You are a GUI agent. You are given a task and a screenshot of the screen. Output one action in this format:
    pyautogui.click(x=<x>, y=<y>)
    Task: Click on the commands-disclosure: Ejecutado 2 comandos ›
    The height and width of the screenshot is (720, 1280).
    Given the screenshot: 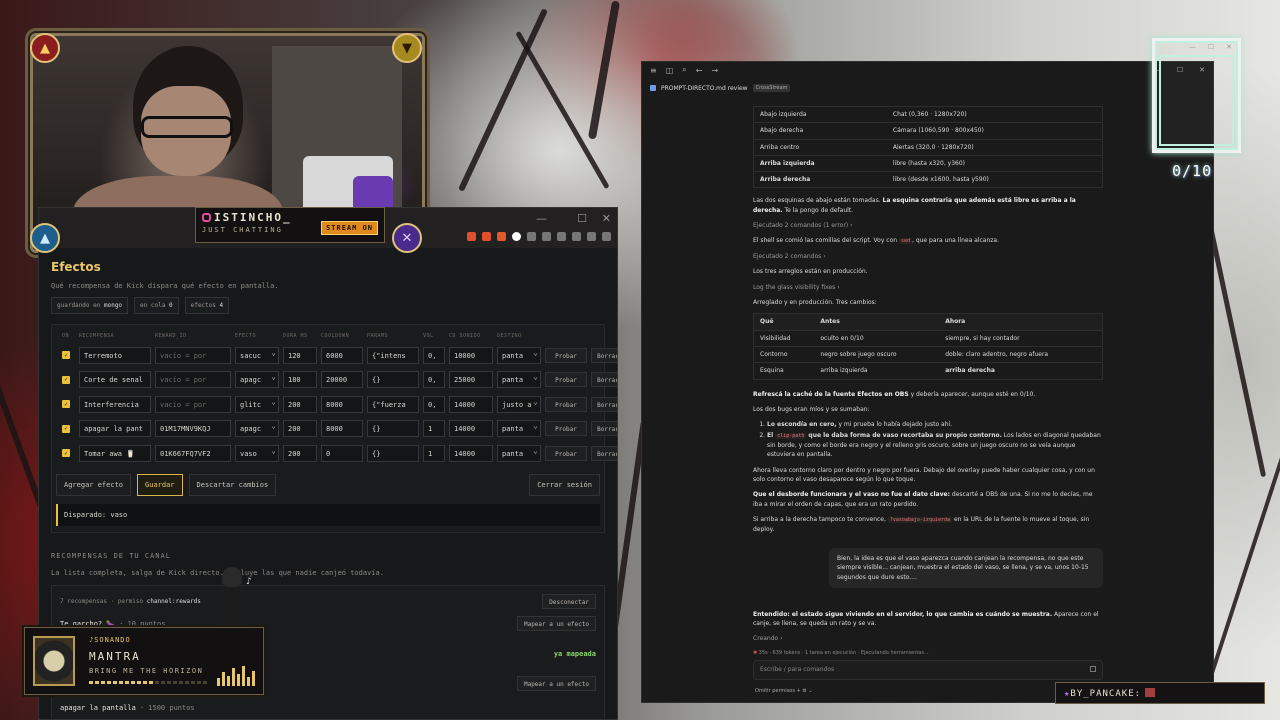 What is the action you would take?
    pyautogui.click(x=928, y=256)
    